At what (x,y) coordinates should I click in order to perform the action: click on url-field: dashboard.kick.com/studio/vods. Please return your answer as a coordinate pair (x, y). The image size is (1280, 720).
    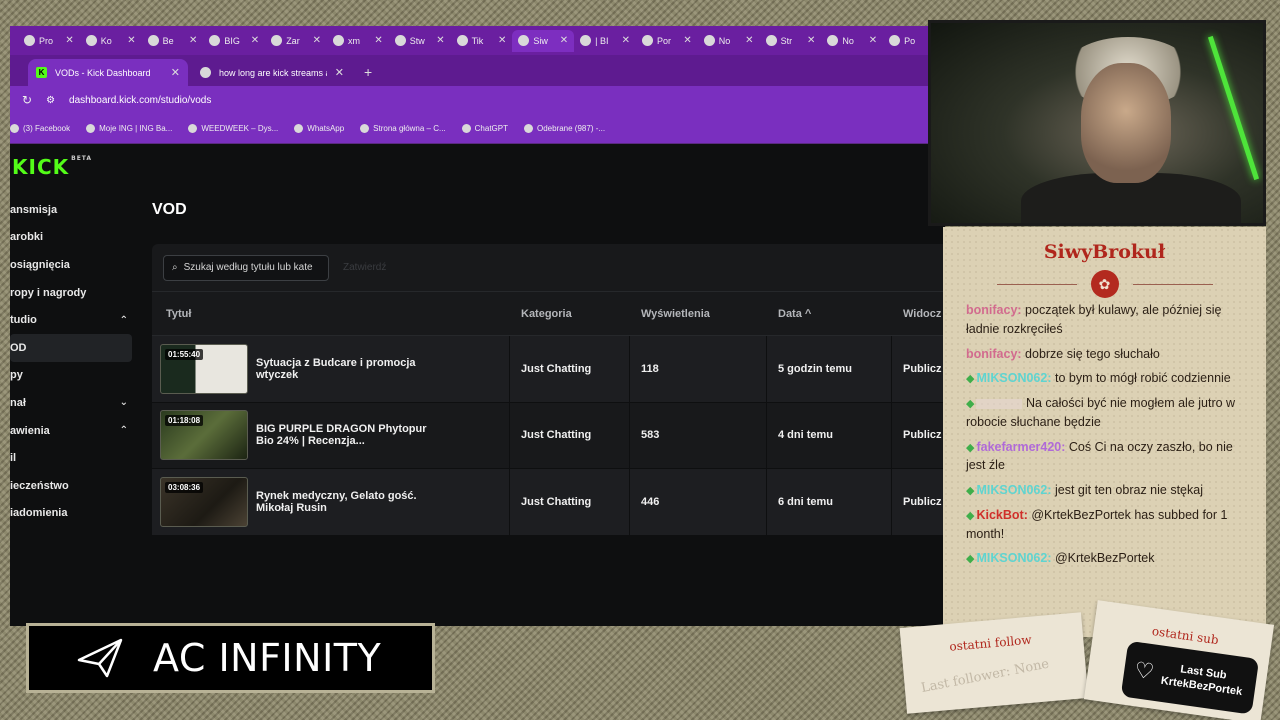
    Looking at the image, I should click on (140, 100).